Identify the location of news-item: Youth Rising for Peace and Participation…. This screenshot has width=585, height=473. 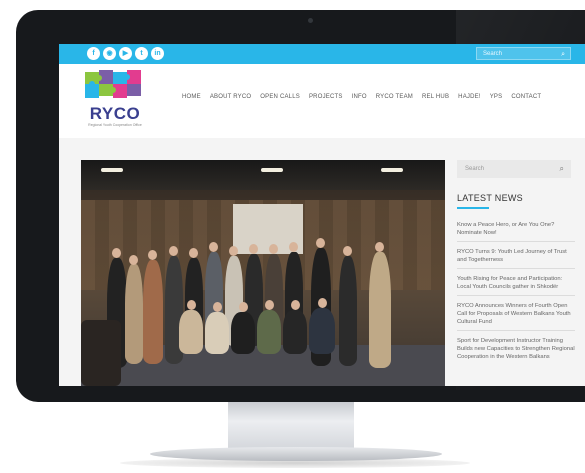
(516, 281).